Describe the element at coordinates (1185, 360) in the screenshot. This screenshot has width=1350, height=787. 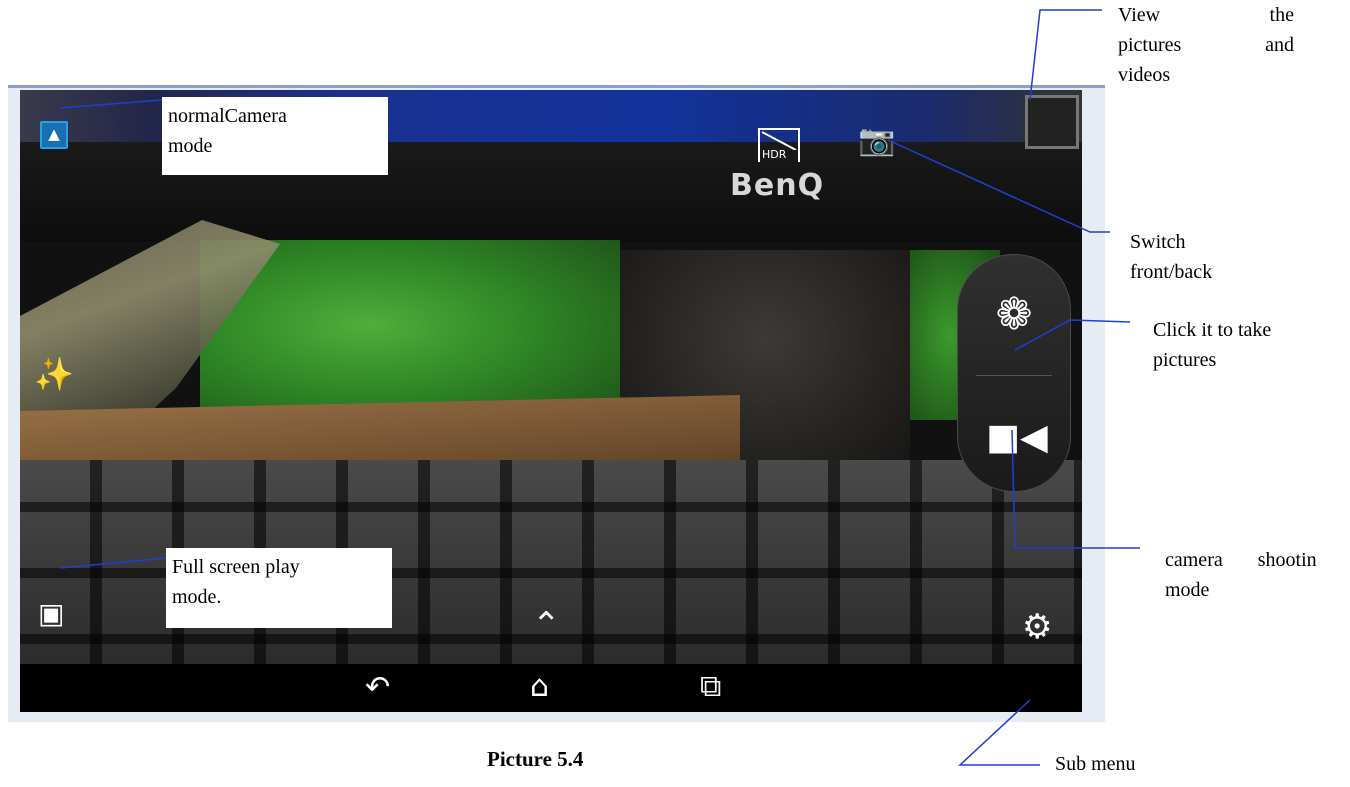
I see `callout-line: pictures` at that location.